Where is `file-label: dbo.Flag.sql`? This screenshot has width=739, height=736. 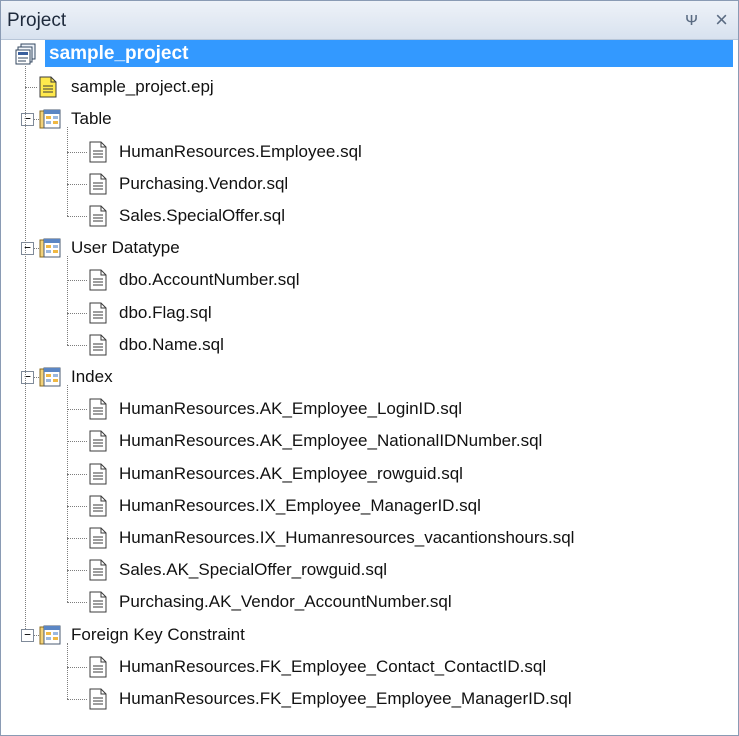 file-label: dbo.Flag.sql is located at coordinates (165, 312).